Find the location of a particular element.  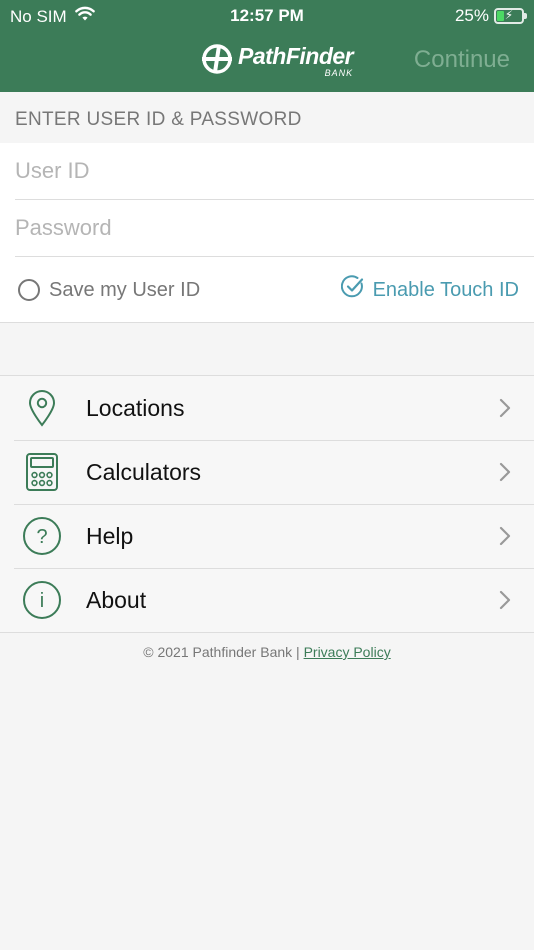

battery-icon: ⚡ is located at coordinates (510, 16).